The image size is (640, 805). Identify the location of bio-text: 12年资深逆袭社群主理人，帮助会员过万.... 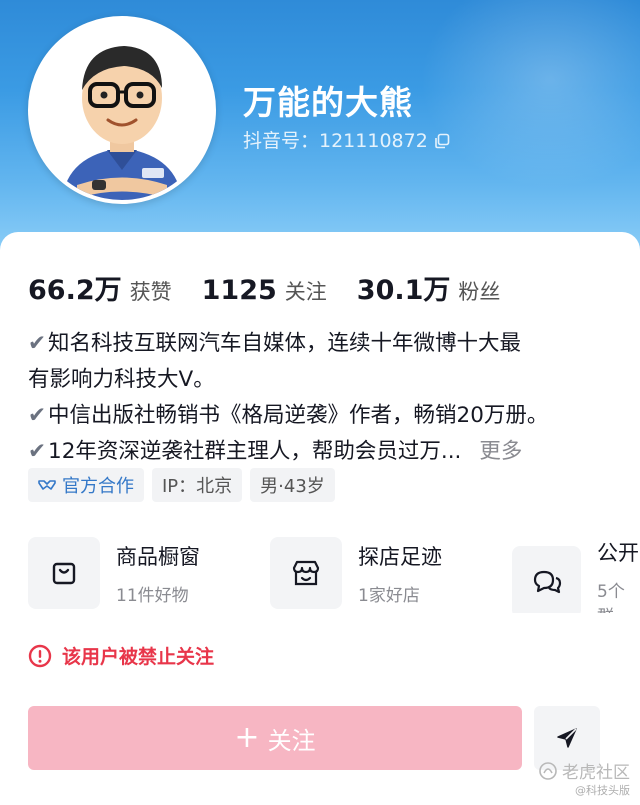
(255, 451).